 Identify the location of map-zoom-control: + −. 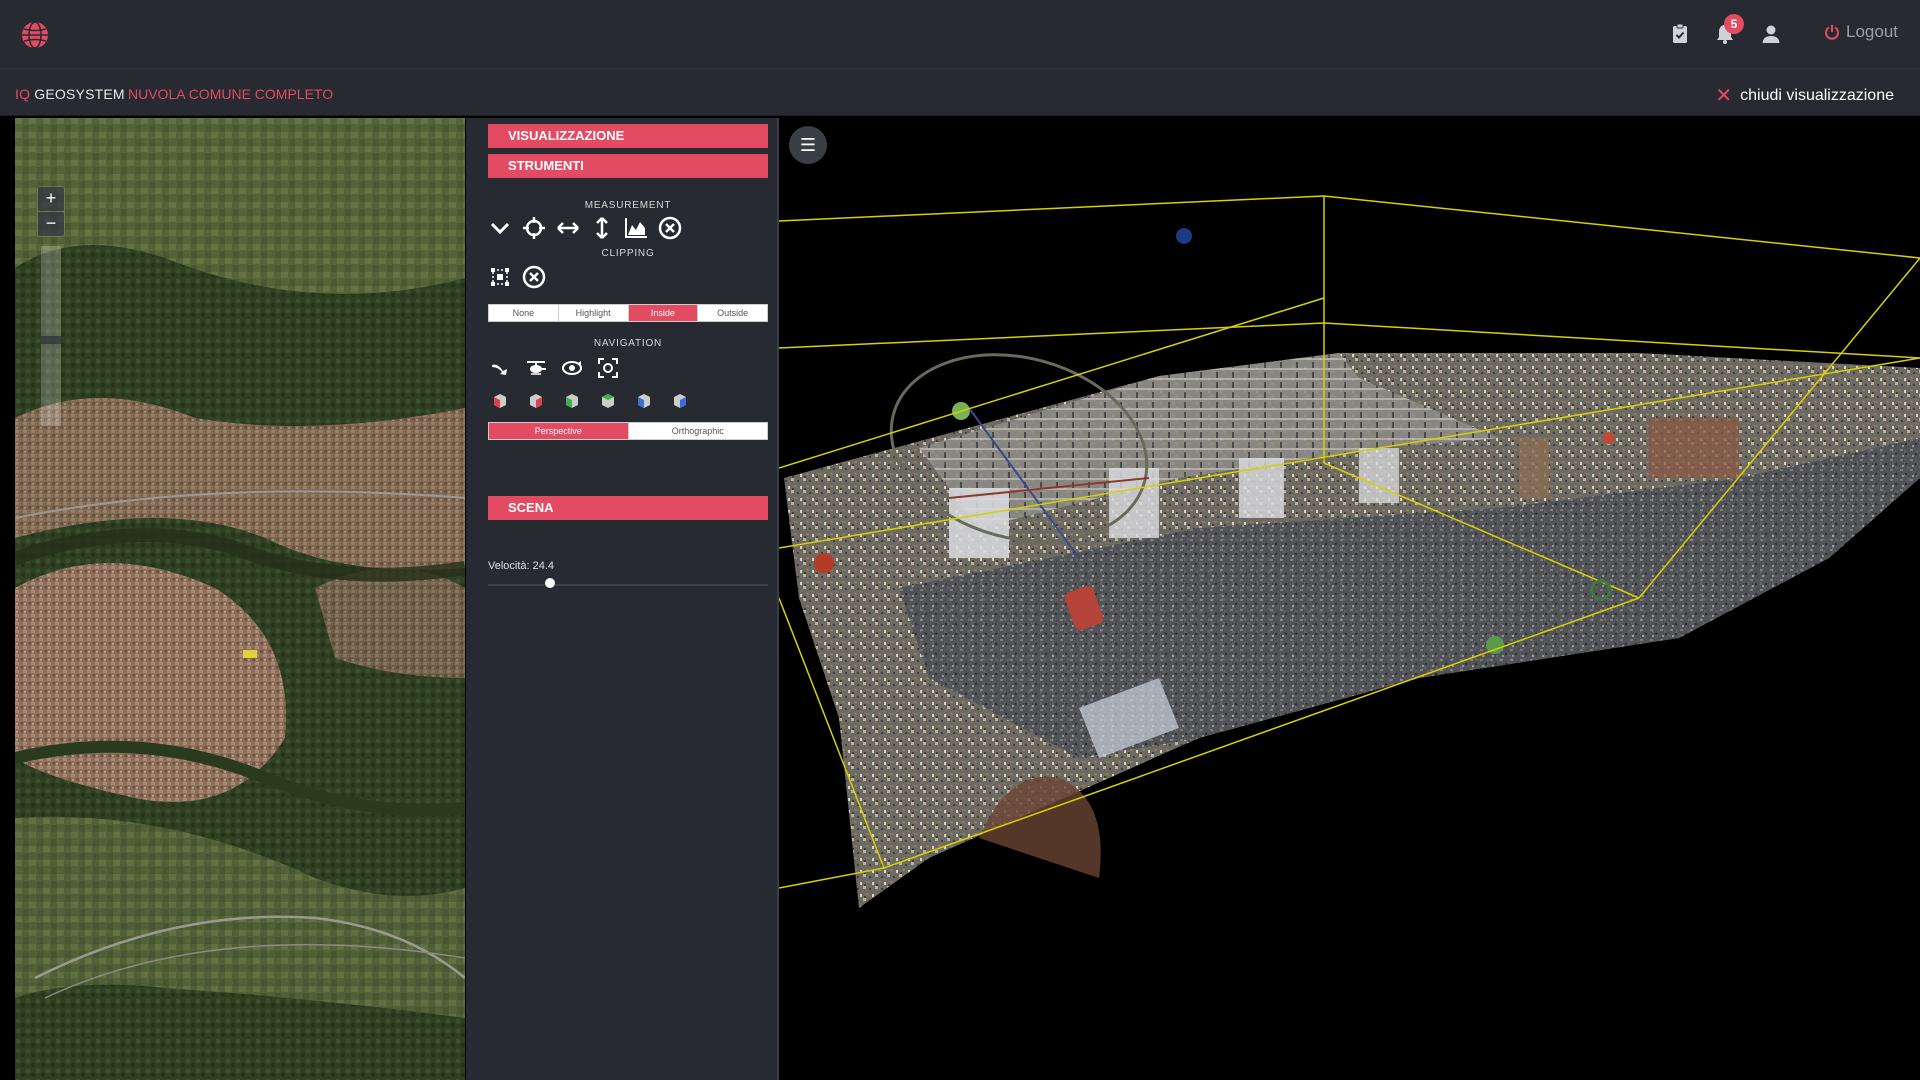
(51, 211).